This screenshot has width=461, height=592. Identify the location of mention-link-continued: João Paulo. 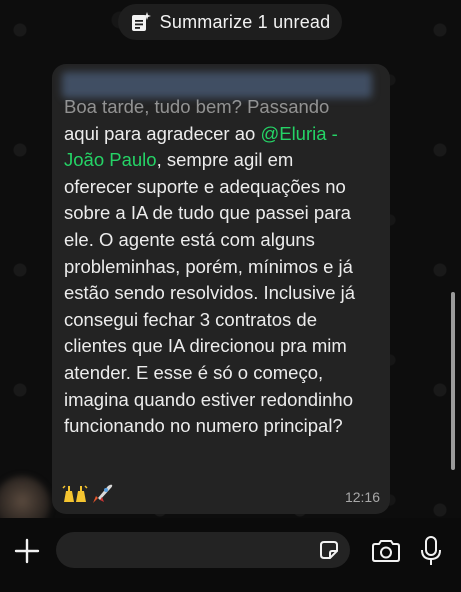
(110, 159).